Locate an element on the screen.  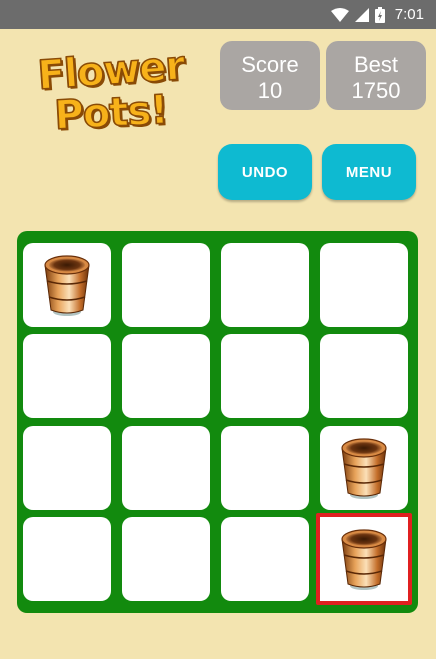
board-cell-r2-c3 is located at coordinates (265, 376).